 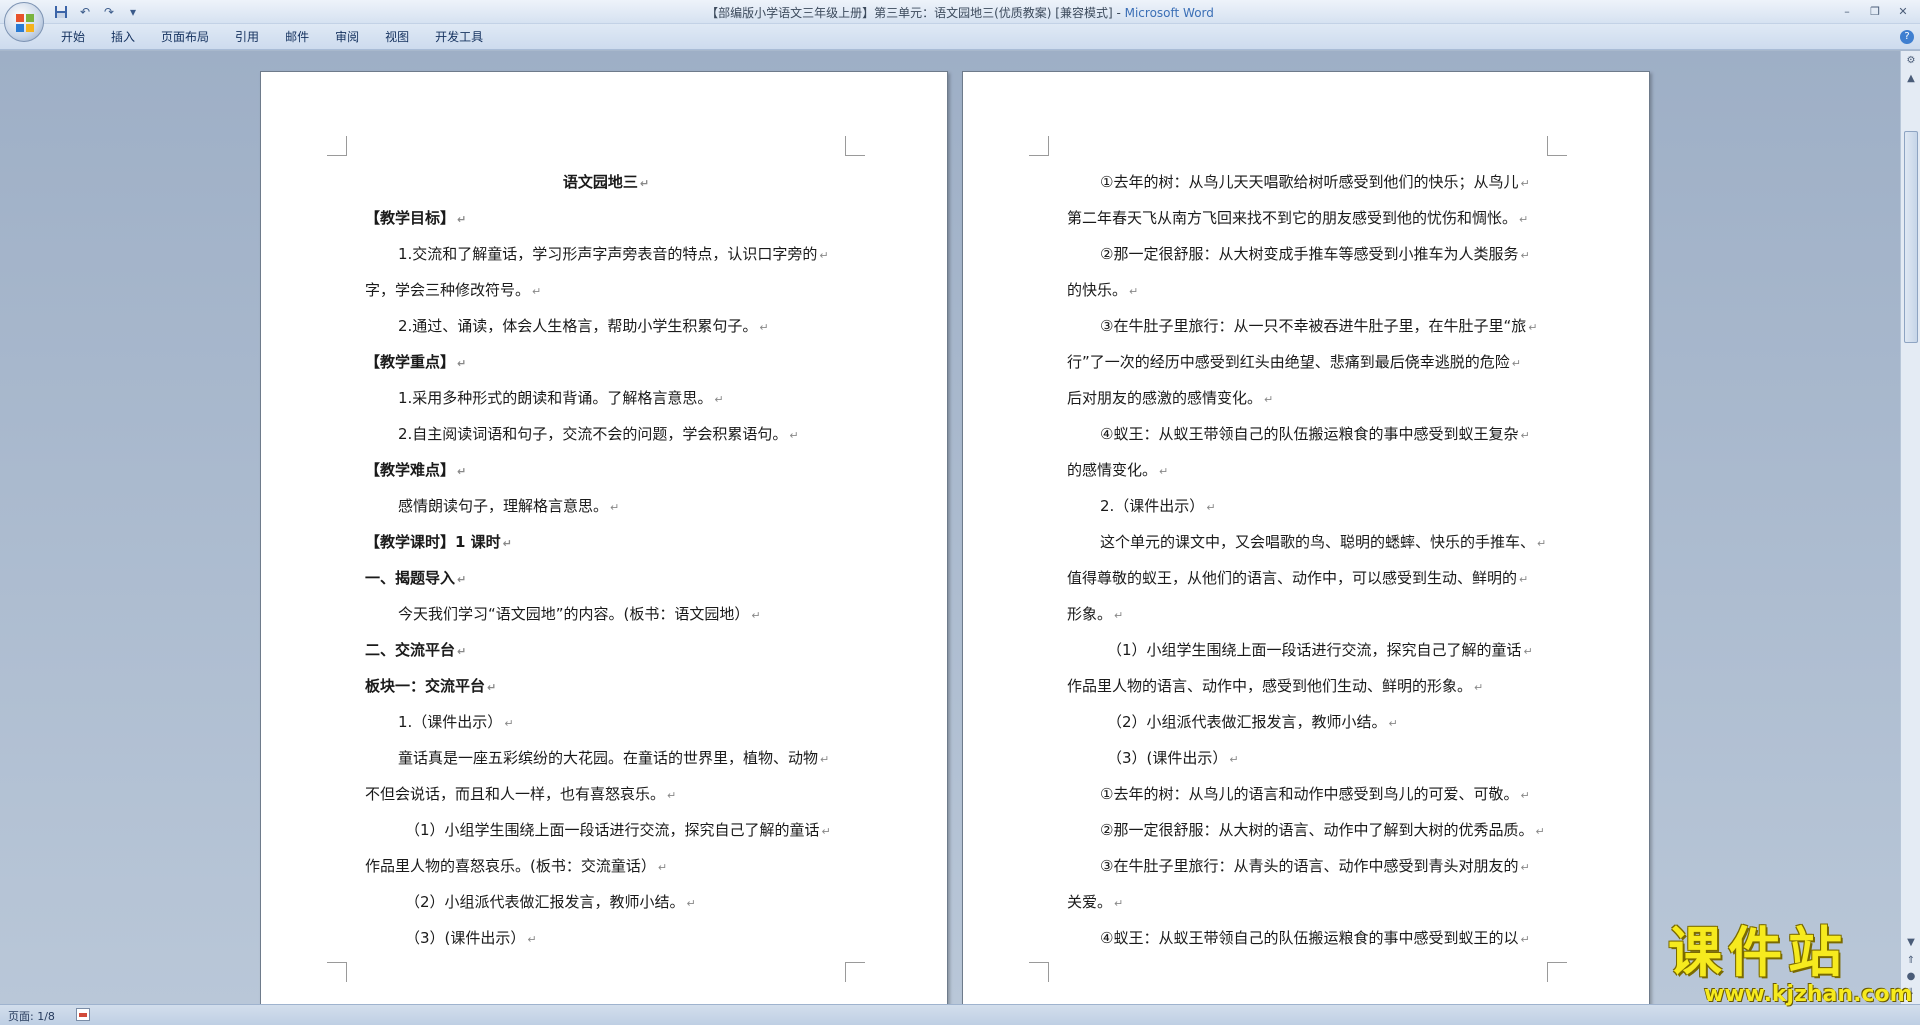 What do you see at coordinates (1308, 218) in the screenshot?
I see `text-line: 第二年春天飞从南方飞回来找不到它的朋友感受到他的忧伤和惆怅。 ↵` at bounding box center [1308, 218].